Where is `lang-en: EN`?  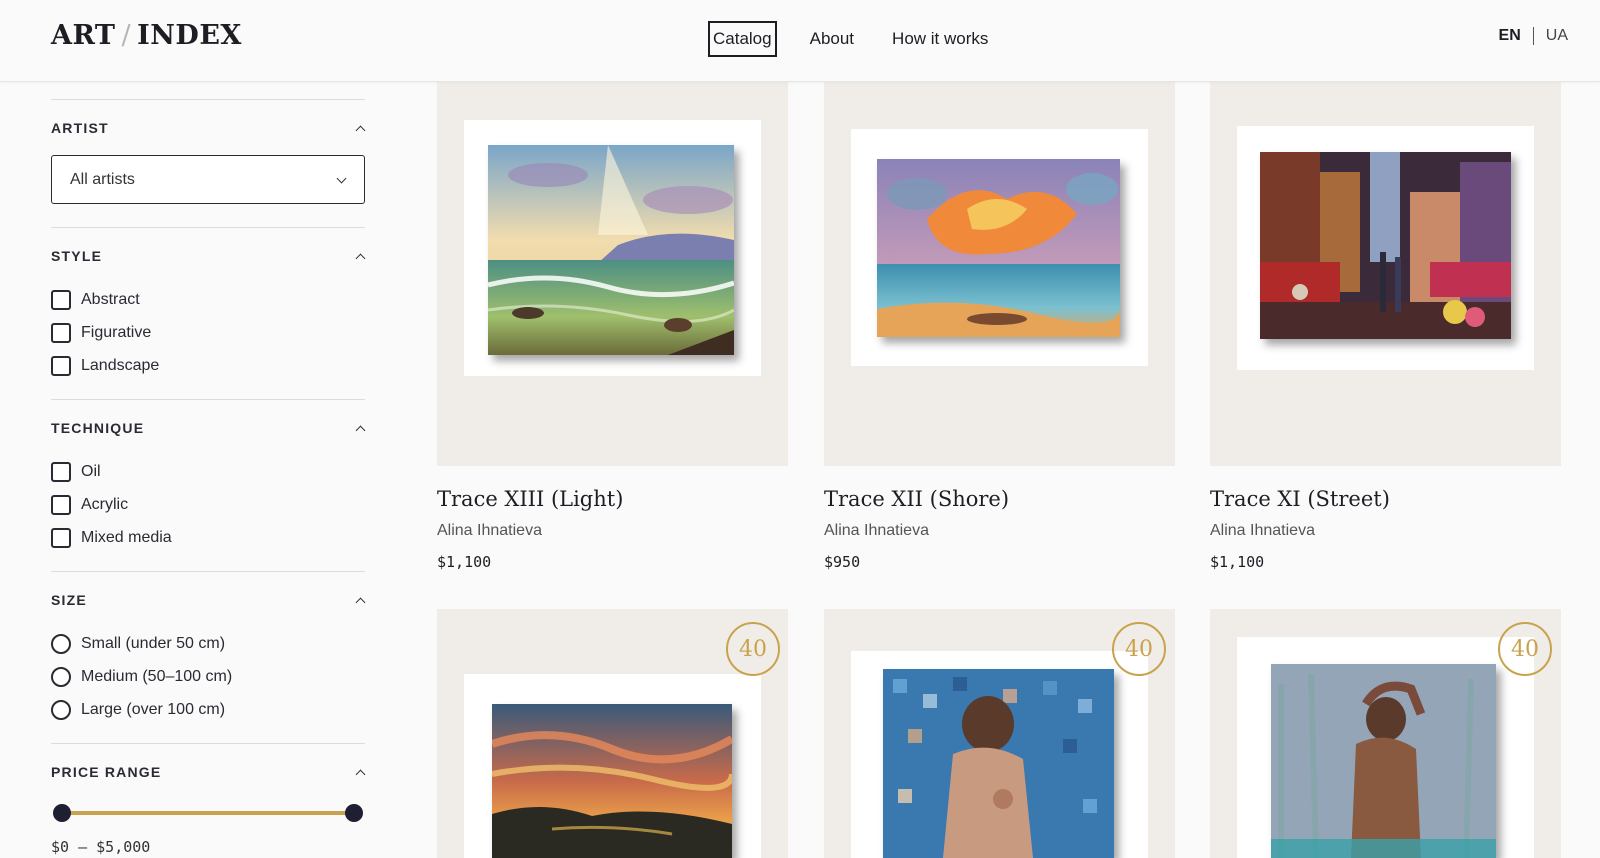 lang-en: EN is located at coordinates (1510, 36).